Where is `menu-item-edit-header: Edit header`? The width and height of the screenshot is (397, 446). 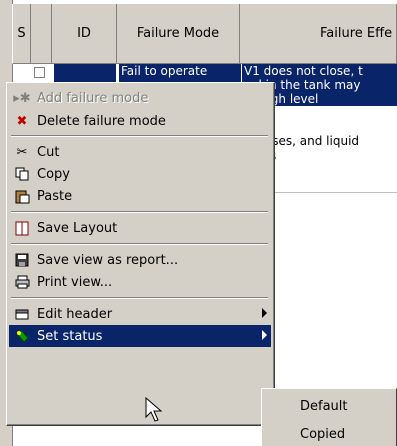
menu-item-edit-header: Edit header is located at coordinates (140, 314).